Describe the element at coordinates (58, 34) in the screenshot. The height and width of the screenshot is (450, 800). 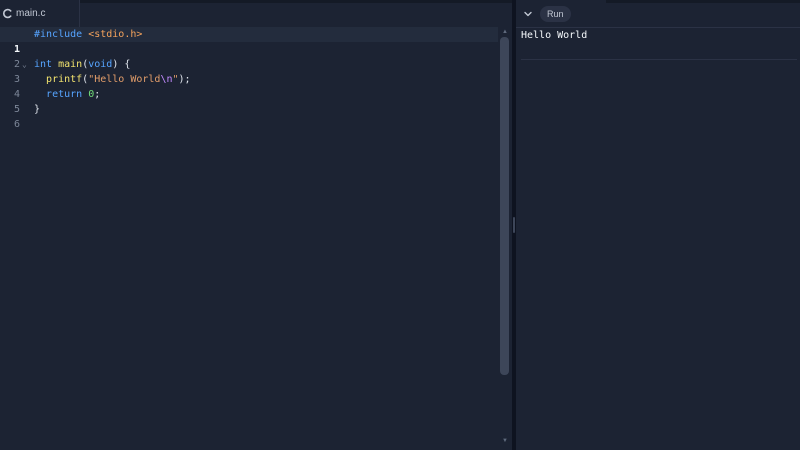
I see `preprocessor-token: #include` at that location.